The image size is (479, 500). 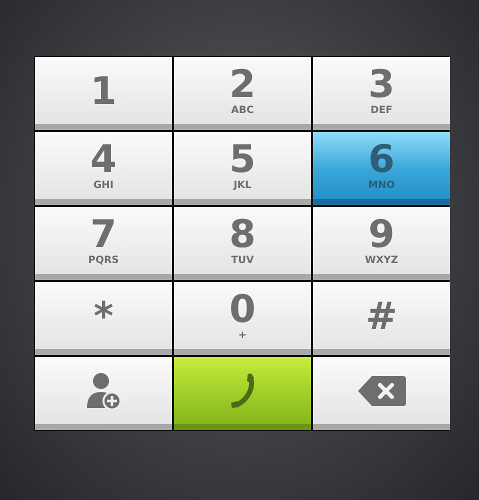 I want to click on dial-key: 5 JKL, so click(x=242, y=168).